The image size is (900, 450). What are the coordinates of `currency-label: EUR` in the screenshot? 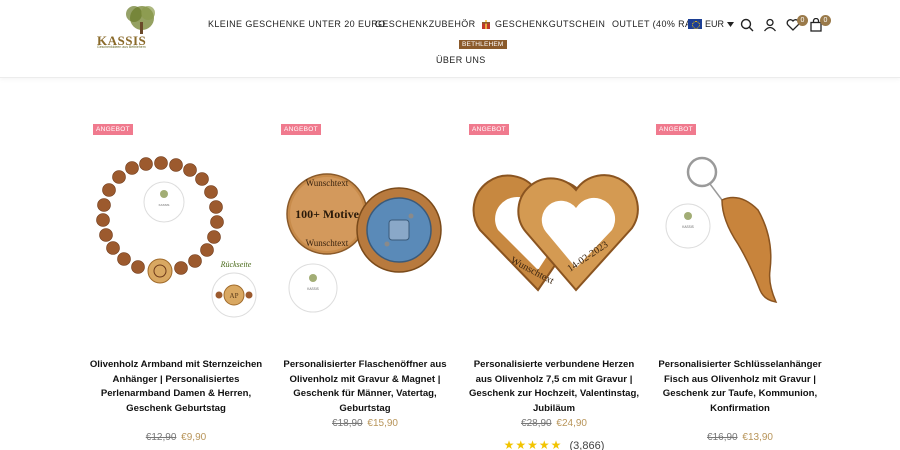 It's located at (715, 24).